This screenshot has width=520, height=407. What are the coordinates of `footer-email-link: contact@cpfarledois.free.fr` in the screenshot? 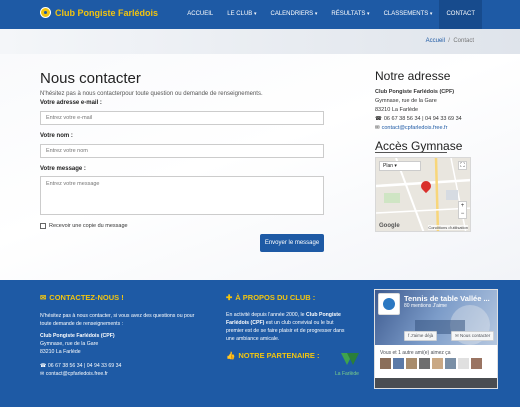 It's located at (77, 374).